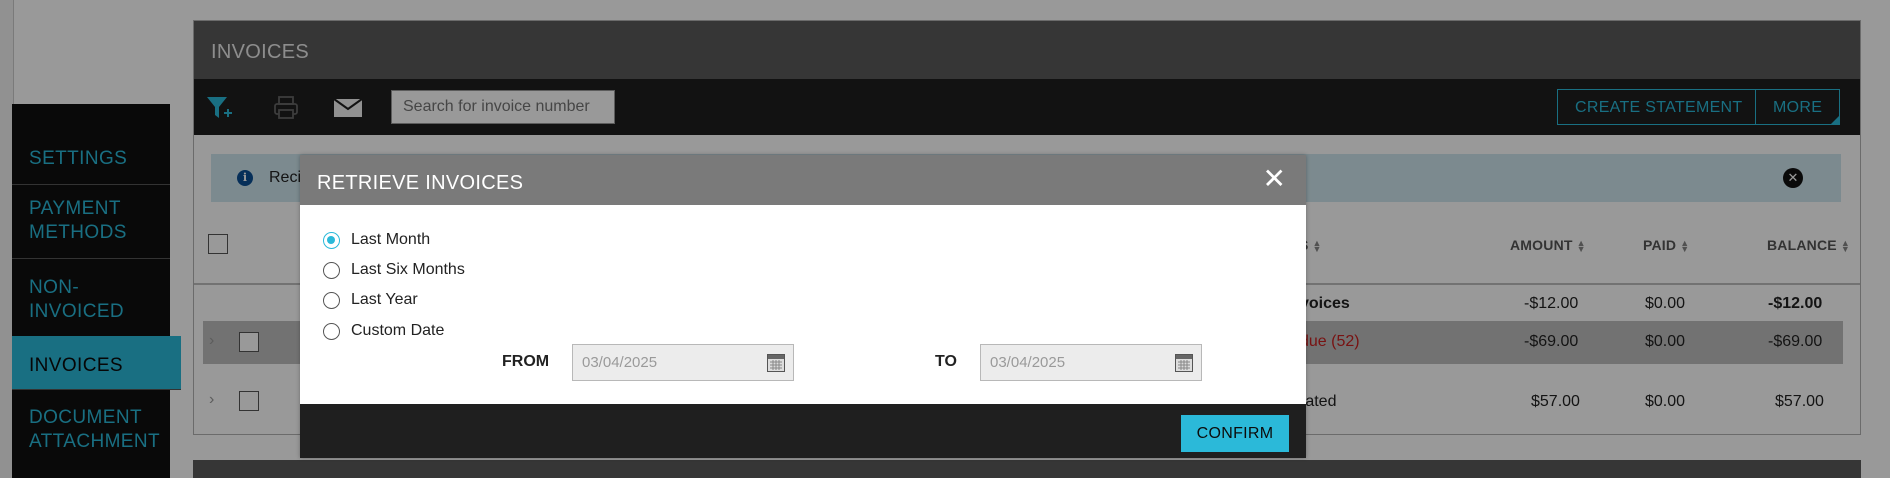 The width and height of the screenshot is (1890, 478). Describe the element at coordinates (1091, 362) in the screenshot. I see `to-date-field: 03/04/2025` at that location.